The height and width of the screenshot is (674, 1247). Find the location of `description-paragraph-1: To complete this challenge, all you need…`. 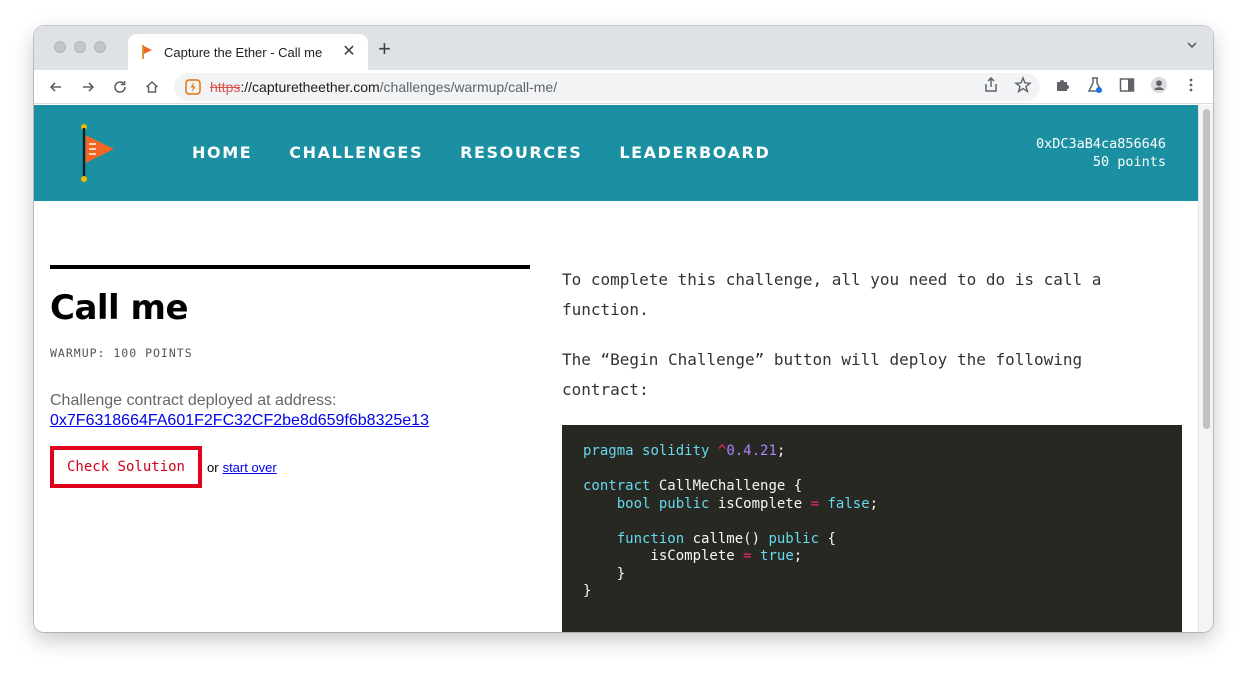

description-paragraph-1: To complete this challenge, all you need… is located at coordinates (832, 294).